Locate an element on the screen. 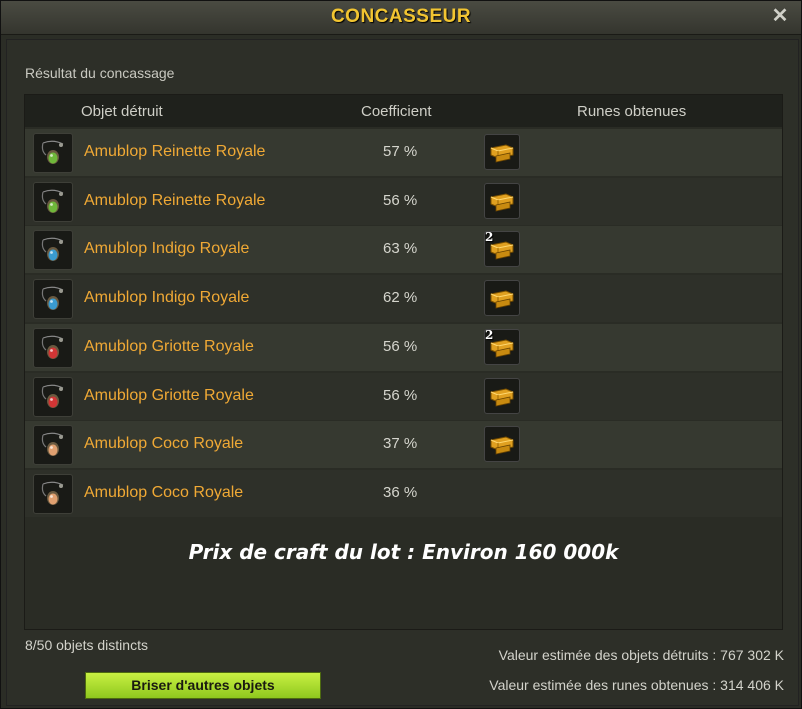  table-row: Amublop Reinette Royale 56 % is located at coordinates (403, 201).